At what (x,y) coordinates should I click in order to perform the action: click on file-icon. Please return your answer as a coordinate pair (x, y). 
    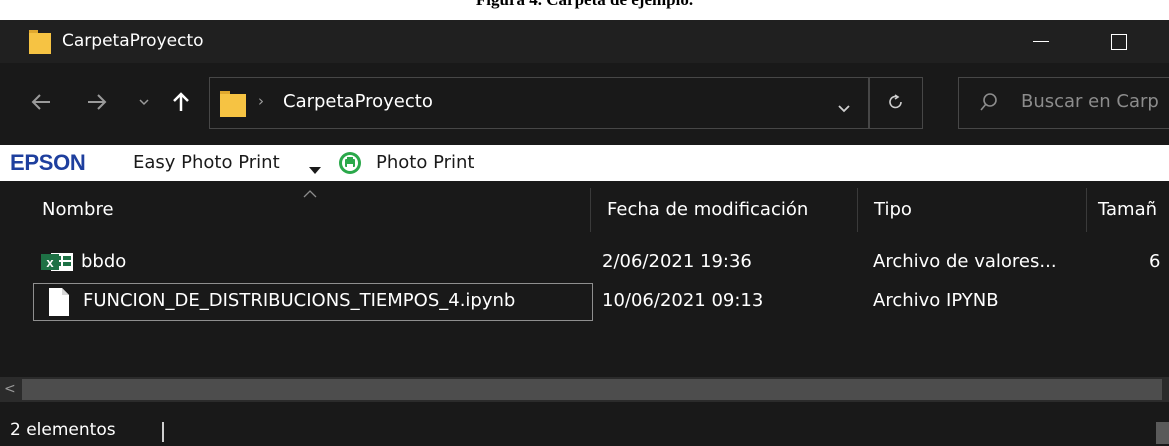
    Looking at the image, I should click on (59, 304).